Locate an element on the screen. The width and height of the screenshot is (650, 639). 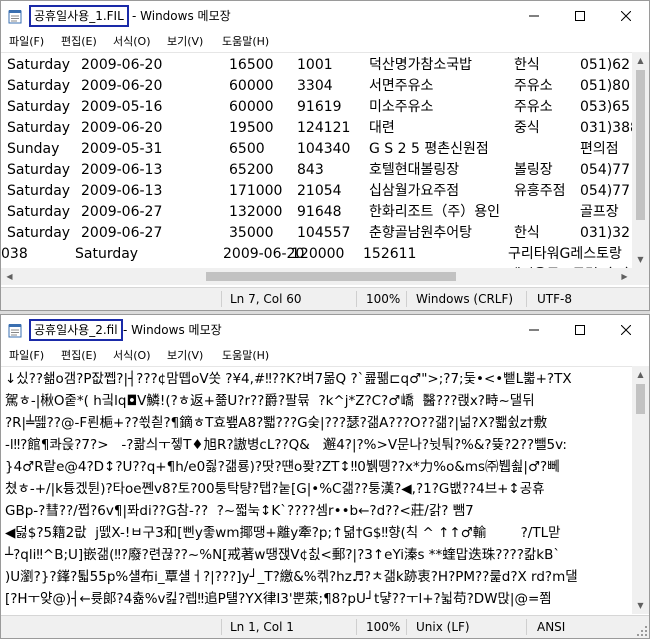
horizontal-scrollbar: ◀ ▶ is located at coordinates (317, 276).